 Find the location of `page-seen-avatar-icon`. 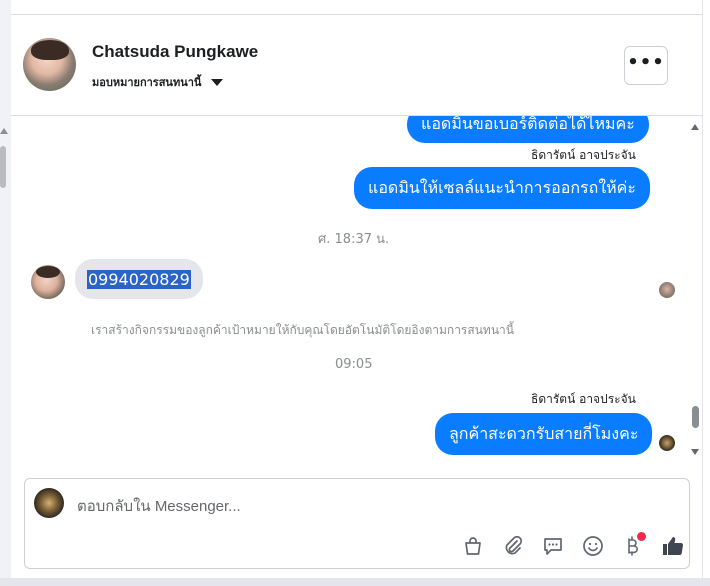

page-seen-avatar-icon is located at coordinates (667, 443).